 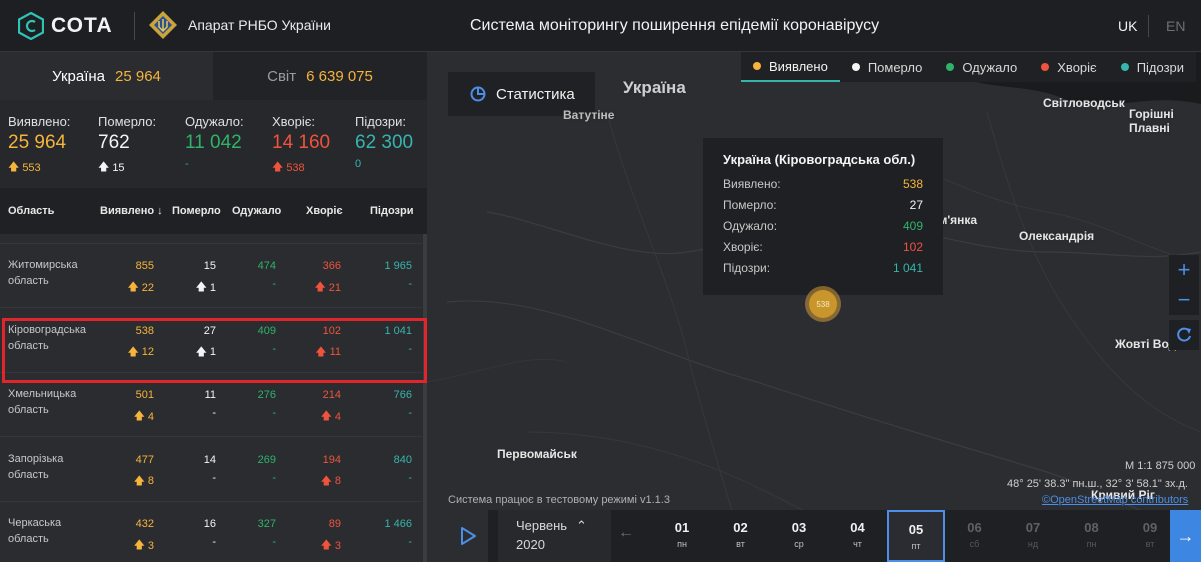 What do you see at coordinates (196, 211) in the screenshot?
I see `column-died: Померло` at bounding box center [196, 211].